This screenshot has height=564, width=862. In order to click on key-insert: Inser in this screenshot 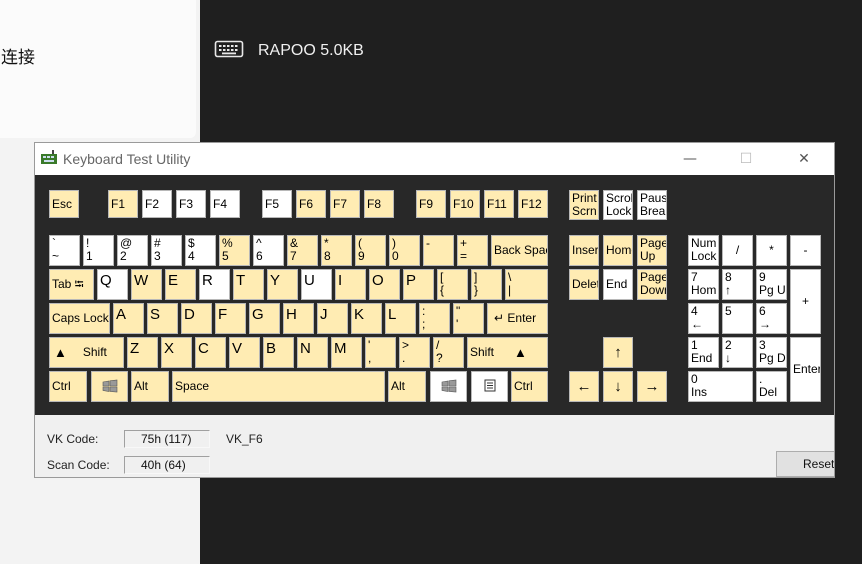, I will do `click(584, 250)`.